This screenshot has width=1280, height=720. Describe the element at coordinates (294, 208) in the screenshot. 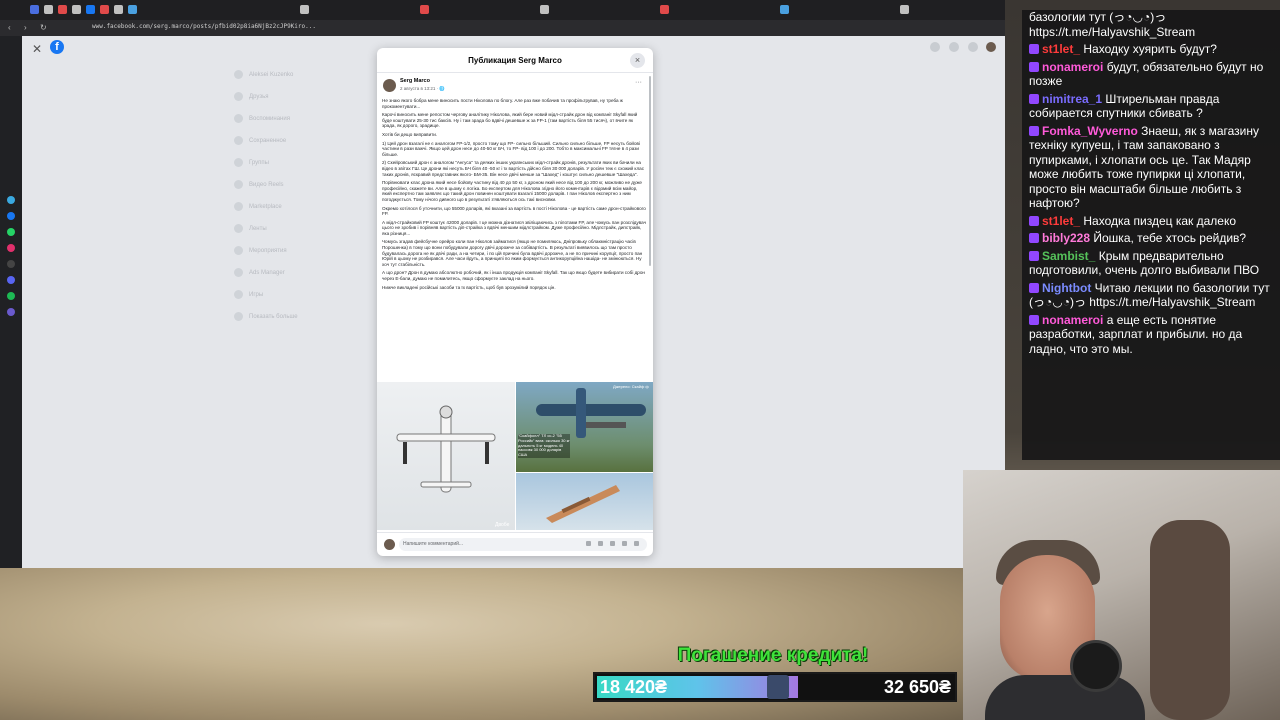

I see `sidebar-item: Marketplace` at that location.